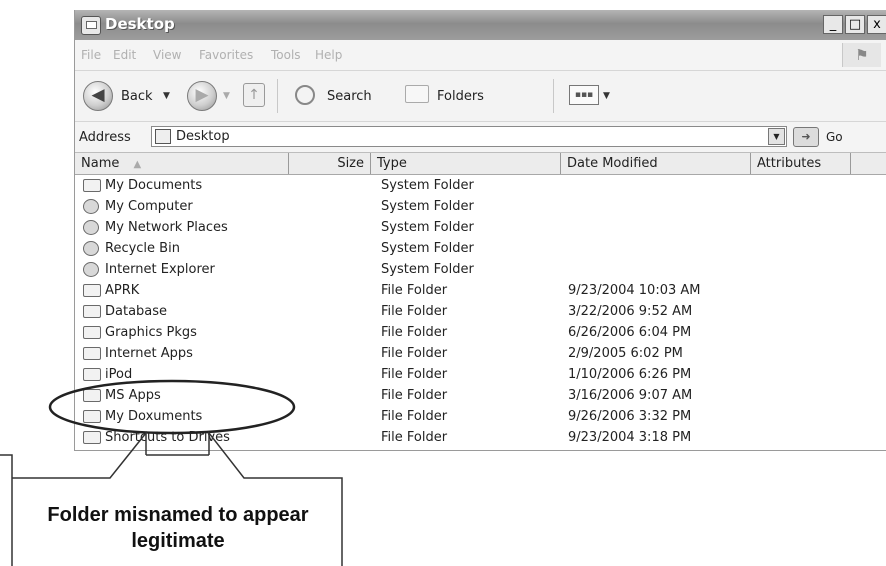 This screenshot has height=566, width=886. What do you see at coordinates (630, 374) in the screenshot?
I see `file-date: 1/10/2006 6:26 PM` at bounding box center [630, 374].